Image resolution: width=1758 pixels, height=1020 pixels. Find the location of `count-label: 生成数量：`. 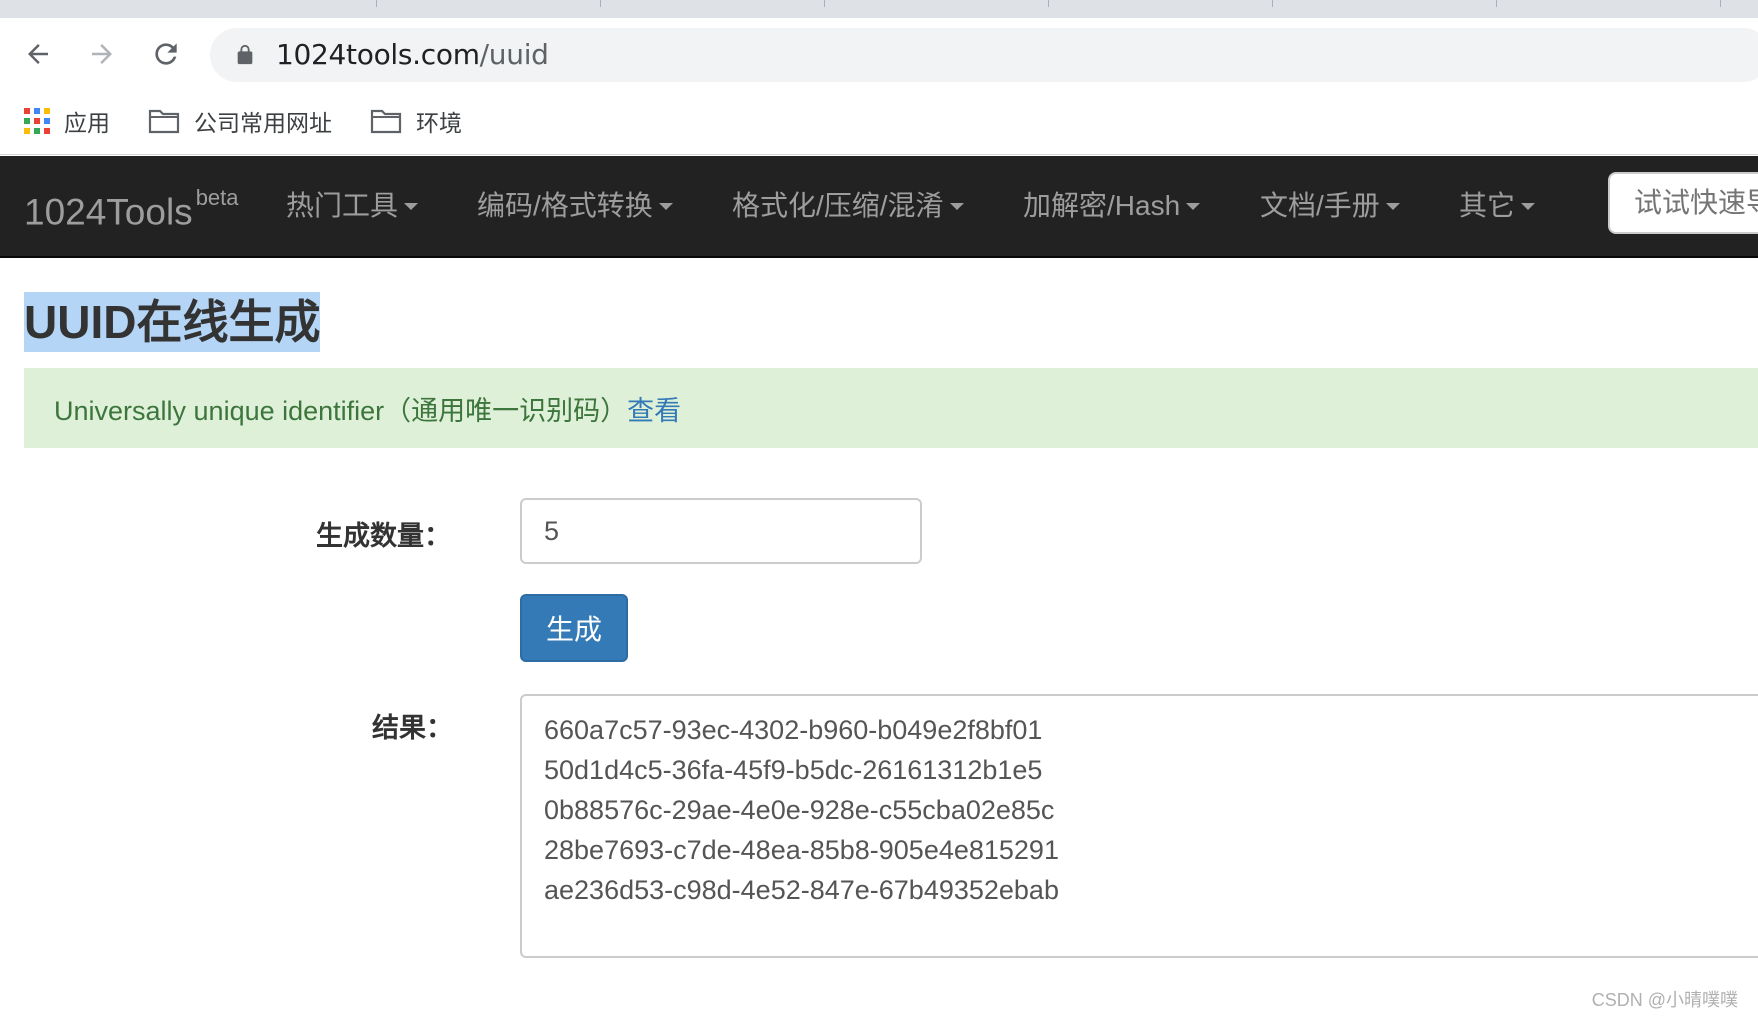

count-label: 生成数量： is located at coordinates (383, 536).